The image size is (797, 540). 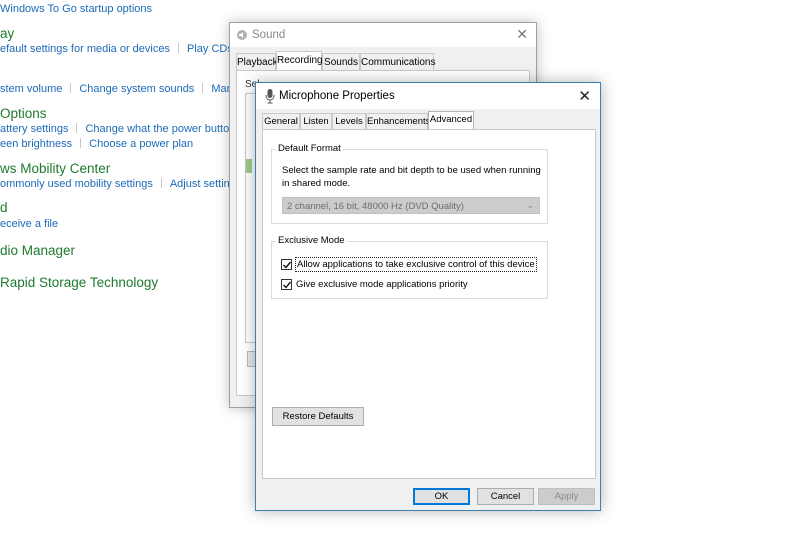 What do you see at coordinates (85, 49) in the screenshot?
I see `link-default-media-settings: efault settings for media or devices` at bounding box center [85, 49].